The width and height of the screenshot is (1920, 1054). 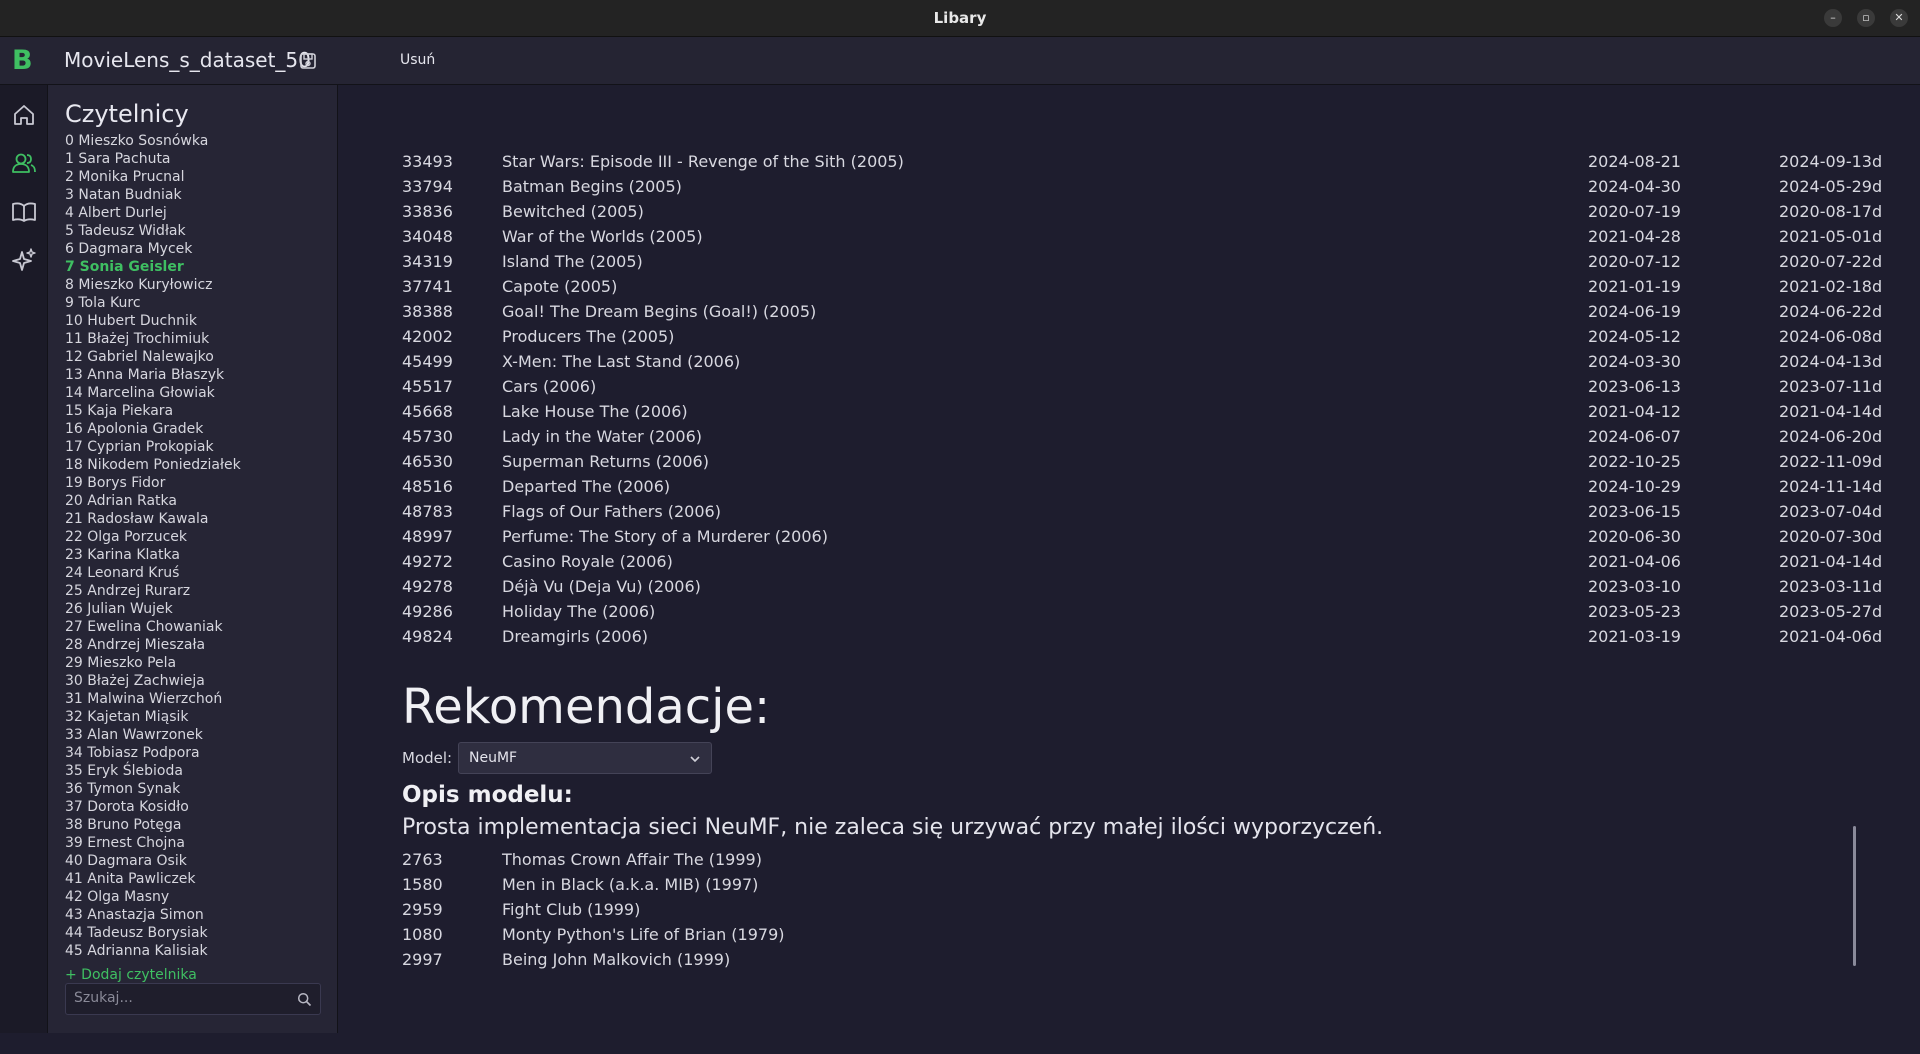 What do you see at coordinates (1831, 486) in the screenshot?
I see `loan-end-date: 2024-11-14d` at bounding box center [1831, 486].